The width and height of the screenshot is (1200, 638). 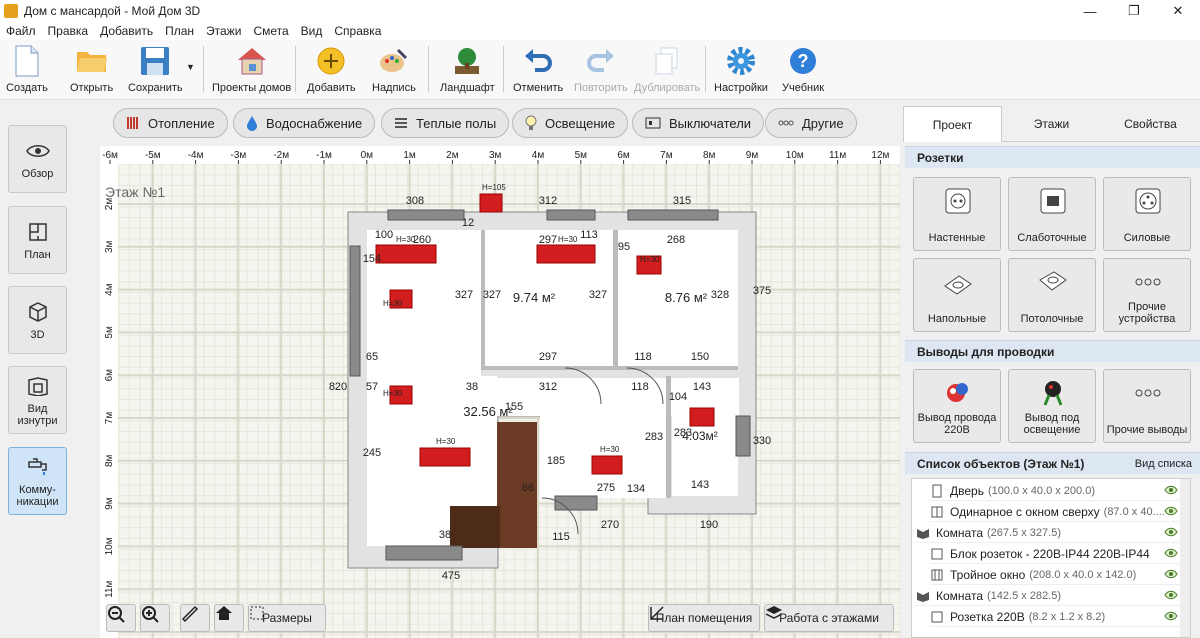 I want to click on ceiling-socket-tile: Потолочные, so click(x=1052, y=295).